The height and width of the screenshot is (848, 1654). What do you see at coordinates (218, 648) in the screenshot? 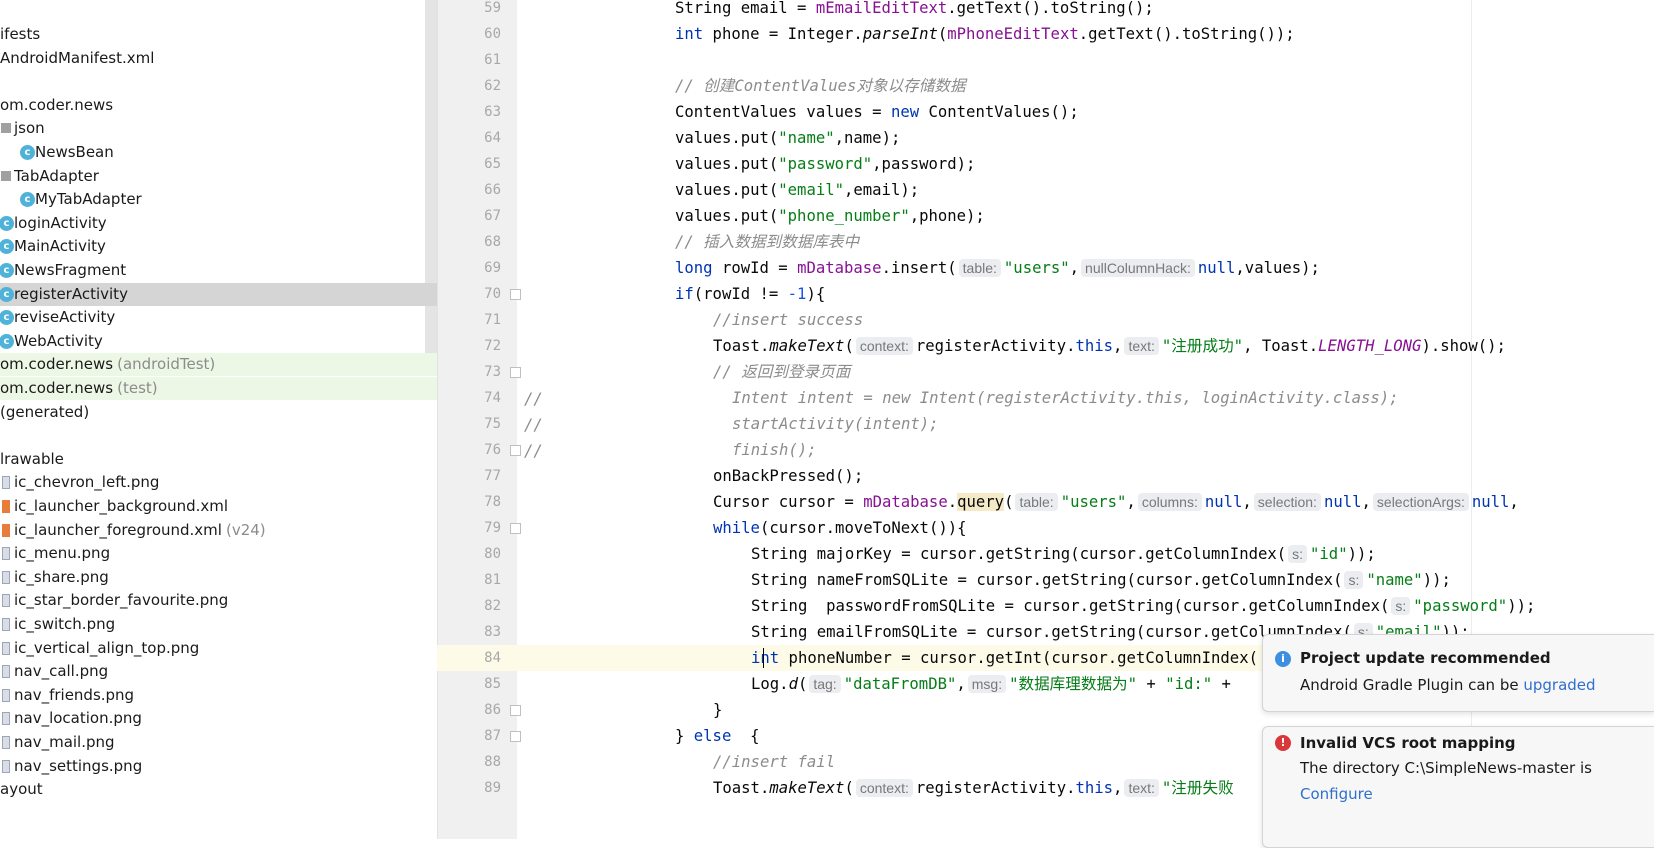
I see `tree-item: ic_vertical_align_top.png` at bounding box center [218, 648].